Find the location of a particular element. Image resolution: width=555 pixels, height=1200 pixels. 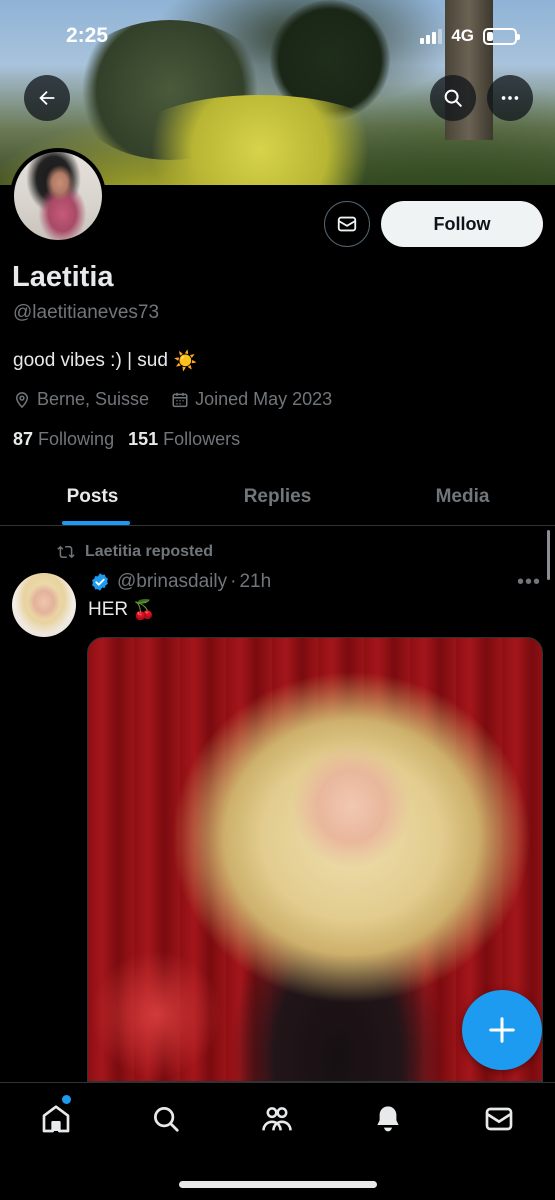

bio-text: good vibes :) | sud is located at coordinates (90, 360).